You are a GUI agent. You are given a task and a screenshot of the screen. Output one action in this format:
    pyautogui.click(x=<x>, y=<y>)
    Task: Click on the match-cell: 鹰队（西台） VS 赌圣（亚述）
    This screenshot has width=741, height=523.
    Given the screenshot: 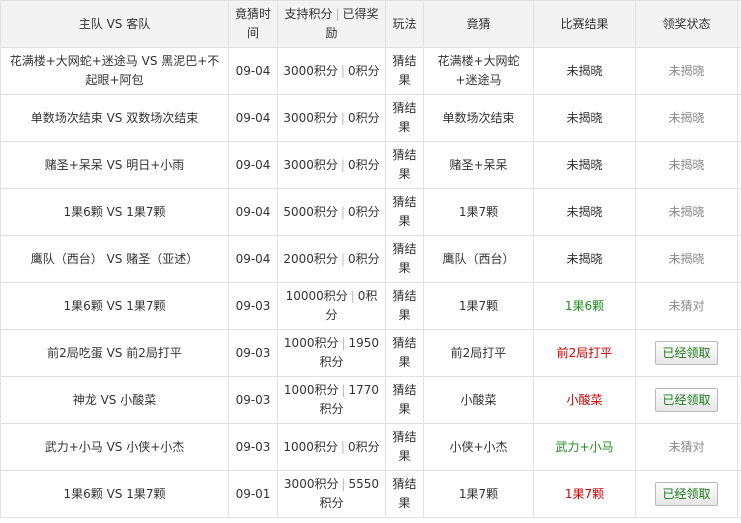 What is the action you would take?
    pyautogui.click(x=114, y=259)
    